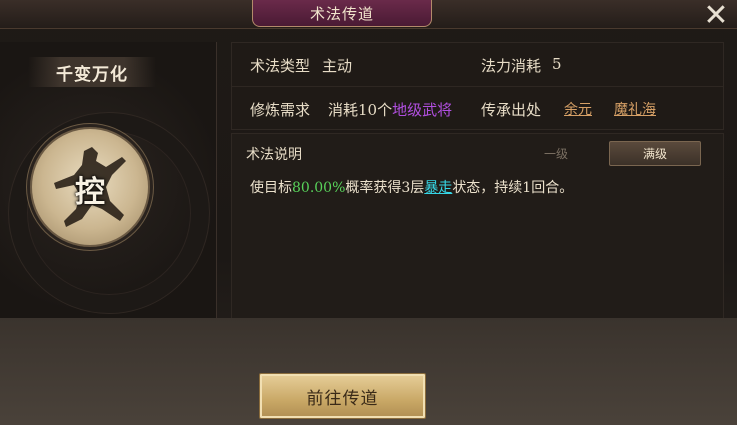 The image size is (737, 425). I want to click on go-to-teach-button: 前往传道, so click(342, 396).